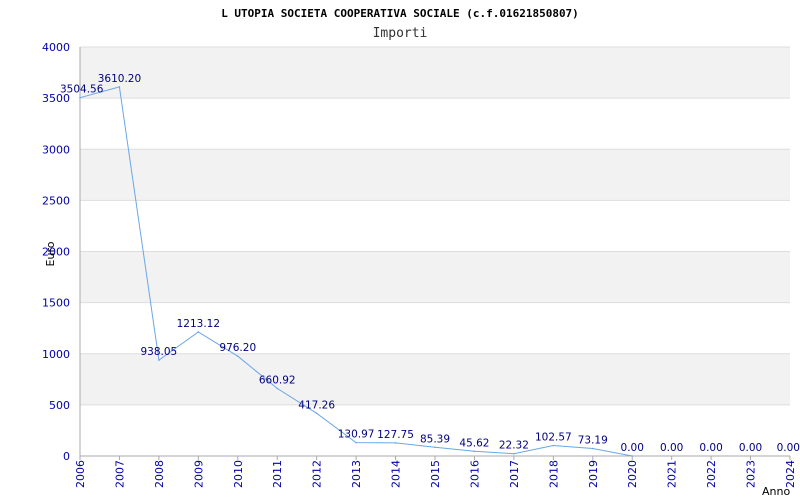 The image size is (800, 500). What do you see at coordinates (56, 47) in the screenshot?
I see `y-tick-4000: 4000` at bounding box center [56, 47].